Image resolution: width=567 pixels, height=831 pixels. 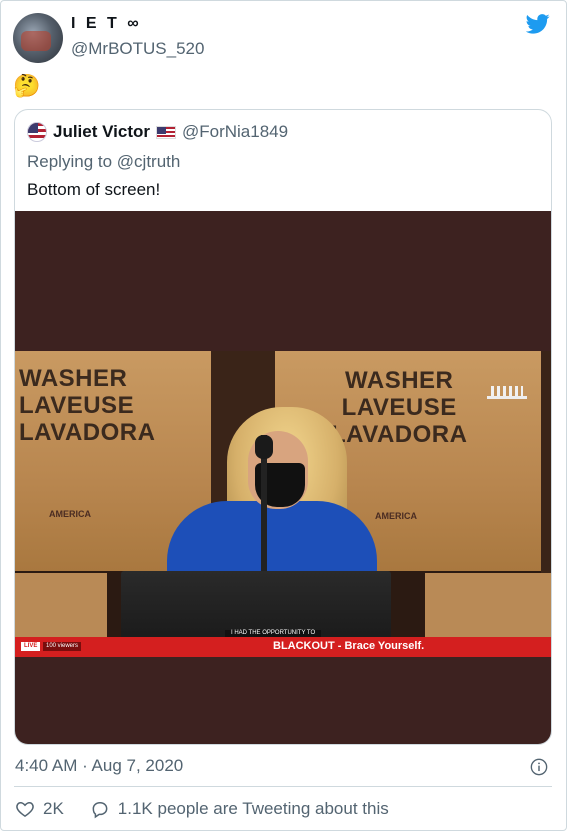 What do you see at coordinates (253, 809) in the screenshot?
I see `tweeting-about-link: 1.1K people are Tweeting about this` at bounding box center [253, 809].